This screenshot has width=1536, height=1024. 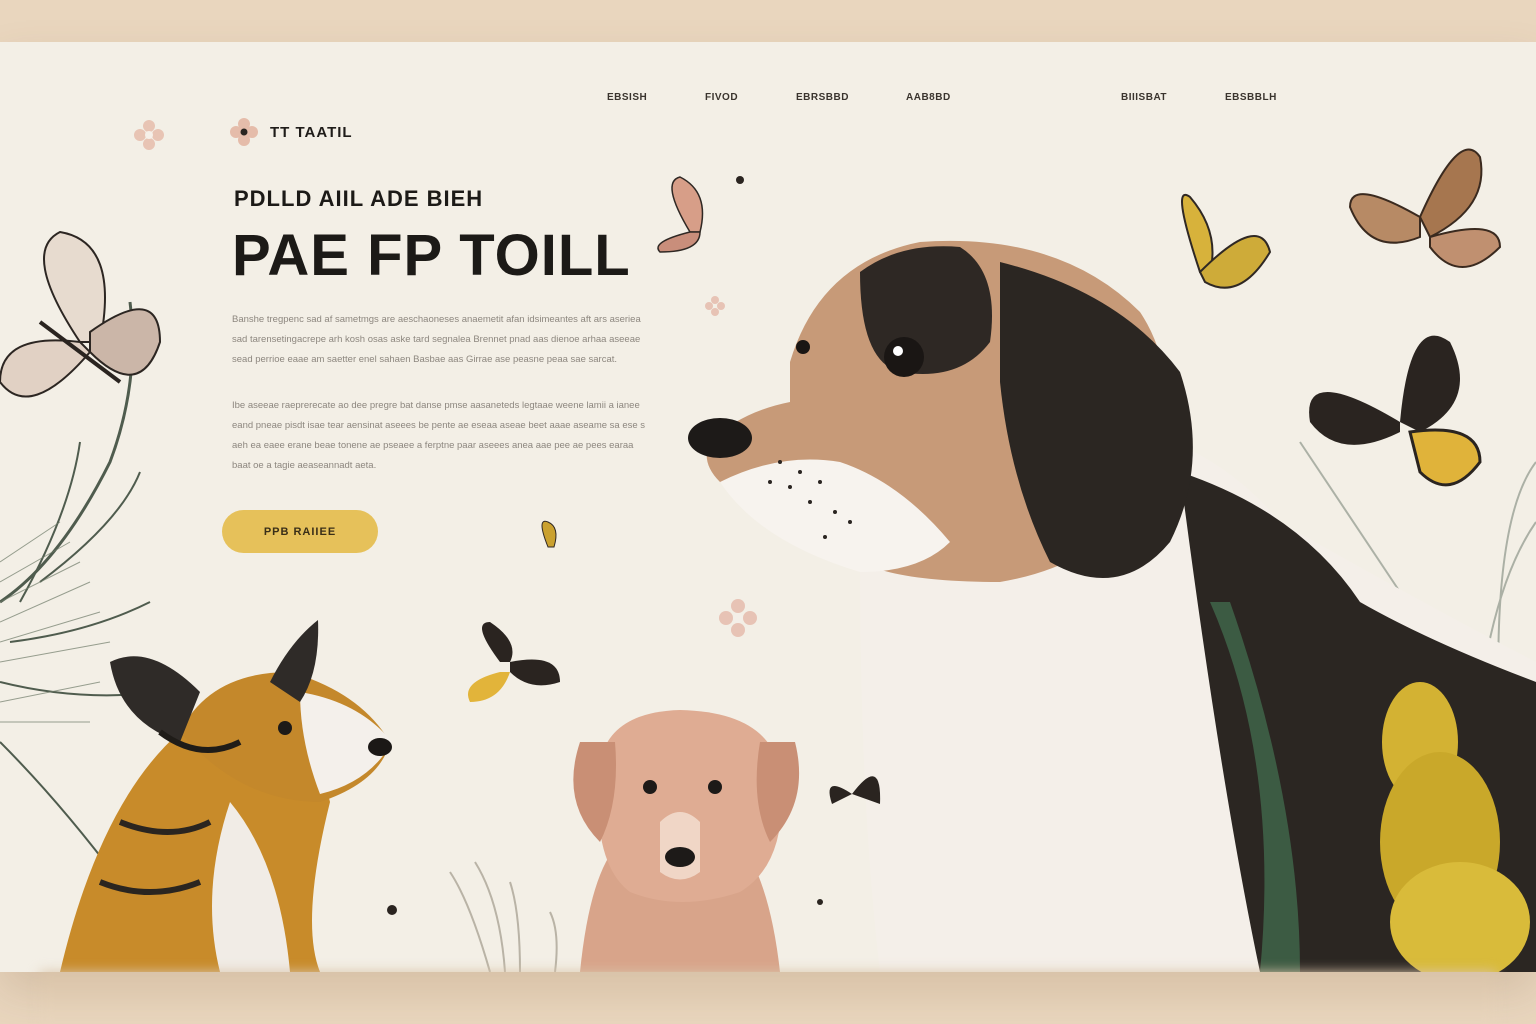 I want to click on corgi-illustration, so click(x=226, y=796).